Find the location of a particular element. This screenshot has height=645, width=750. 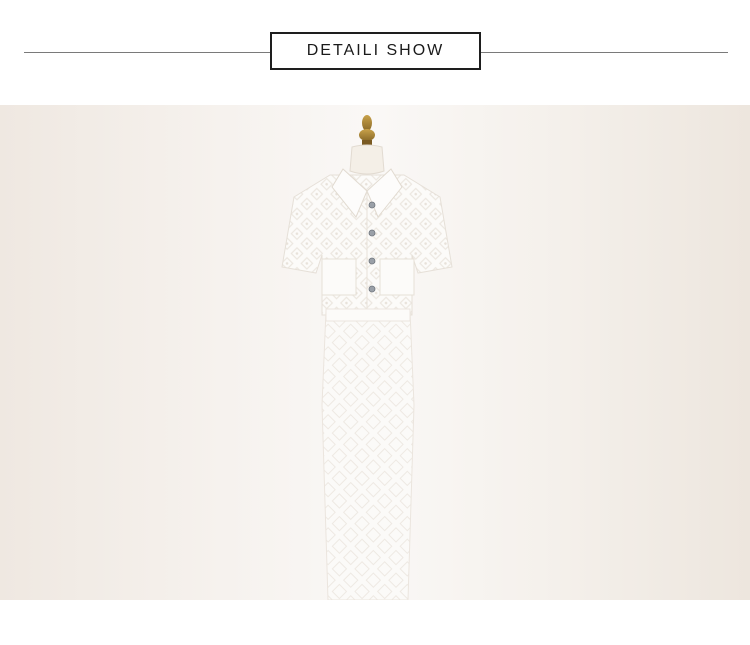

shirt-pocket-right is located at coordinates (397, 277).